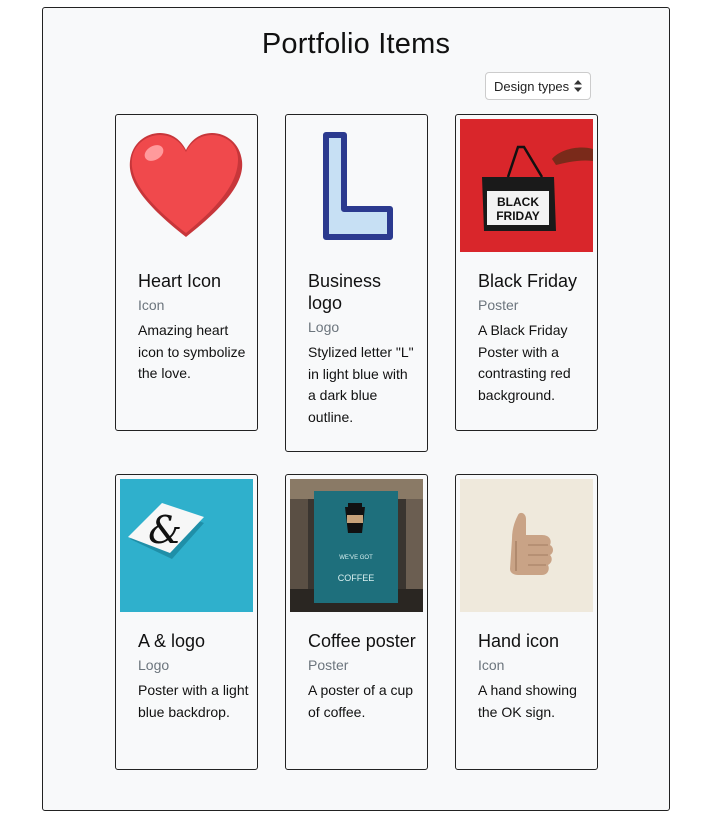 Image resolution: width=707 pixels, height=821 pixels. Describe the element at coordinates (172, 641) in the screenshot. I see `card-title: A & logo` at that location.